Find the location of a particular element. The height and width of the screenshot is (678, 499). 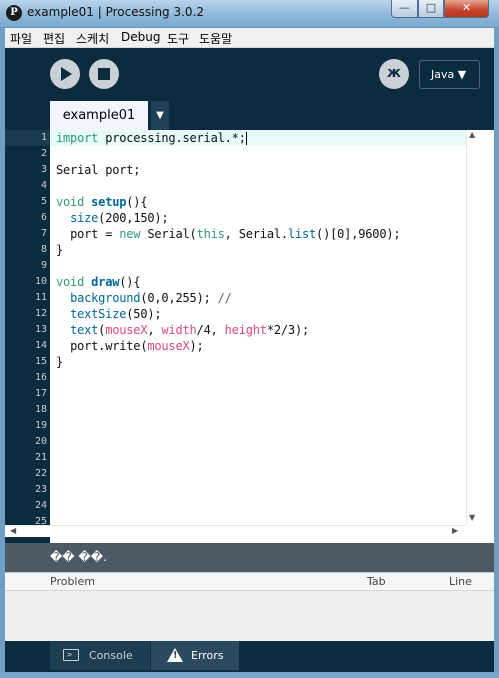

line-number: 12 is located at coordinates (40, 313).